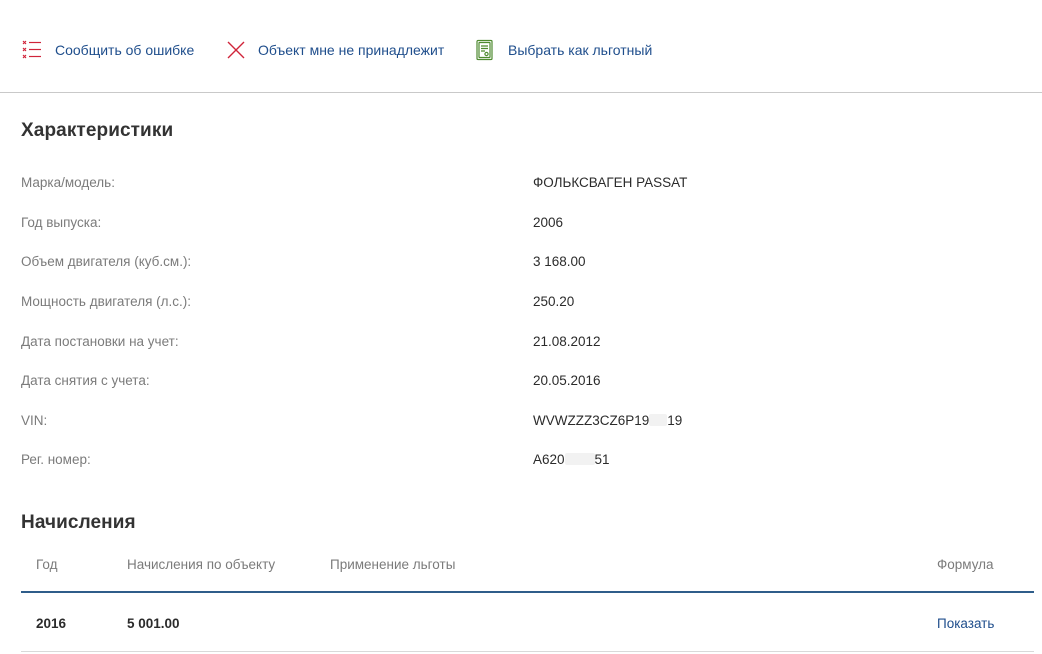 The image size is (1042, 654). What do you see at coordinates (393, 564) in the screenshot?
I see `column-header-benefit: Применение льготы` at bounding box center [393, 564].